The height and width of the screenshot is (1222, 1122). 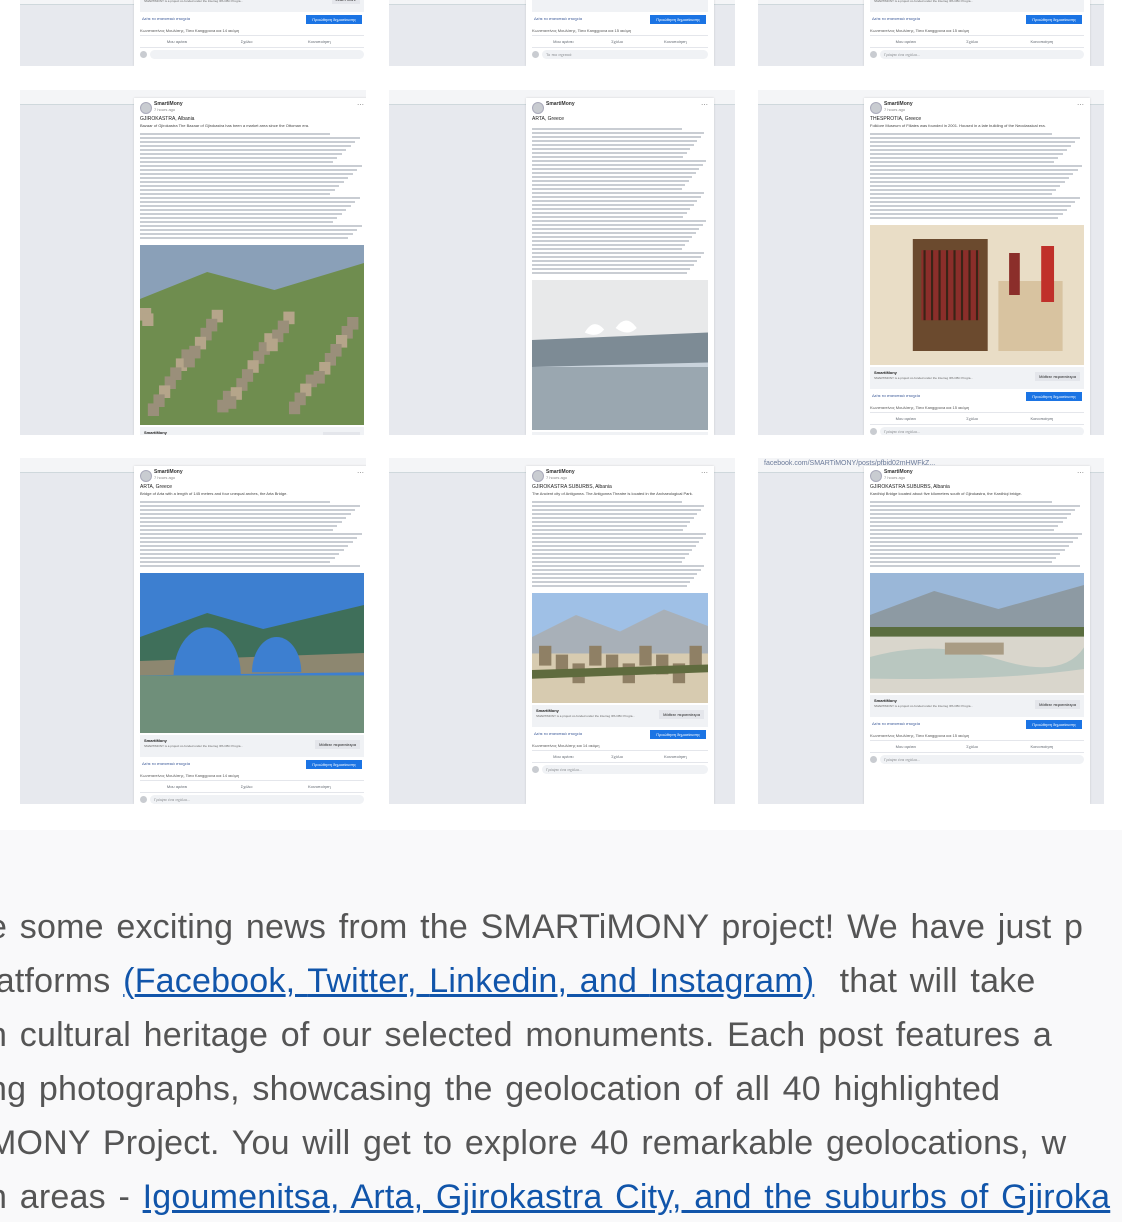 What do you see at coordinates (620, 433) in the screenshot?
I see `link-preview: SmartiMonyLearn more` at bounding box center [620, 433].